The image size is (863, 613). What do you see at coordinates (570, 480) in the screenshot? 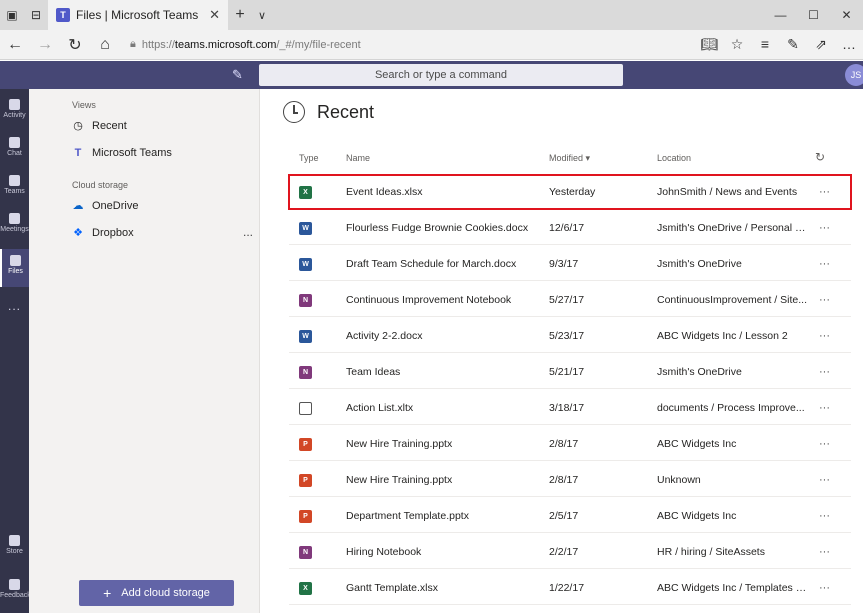
I see `file-row: P New Hire Training.pptx 2/8/17 Unknown ···` at bounding box center [570, 480].